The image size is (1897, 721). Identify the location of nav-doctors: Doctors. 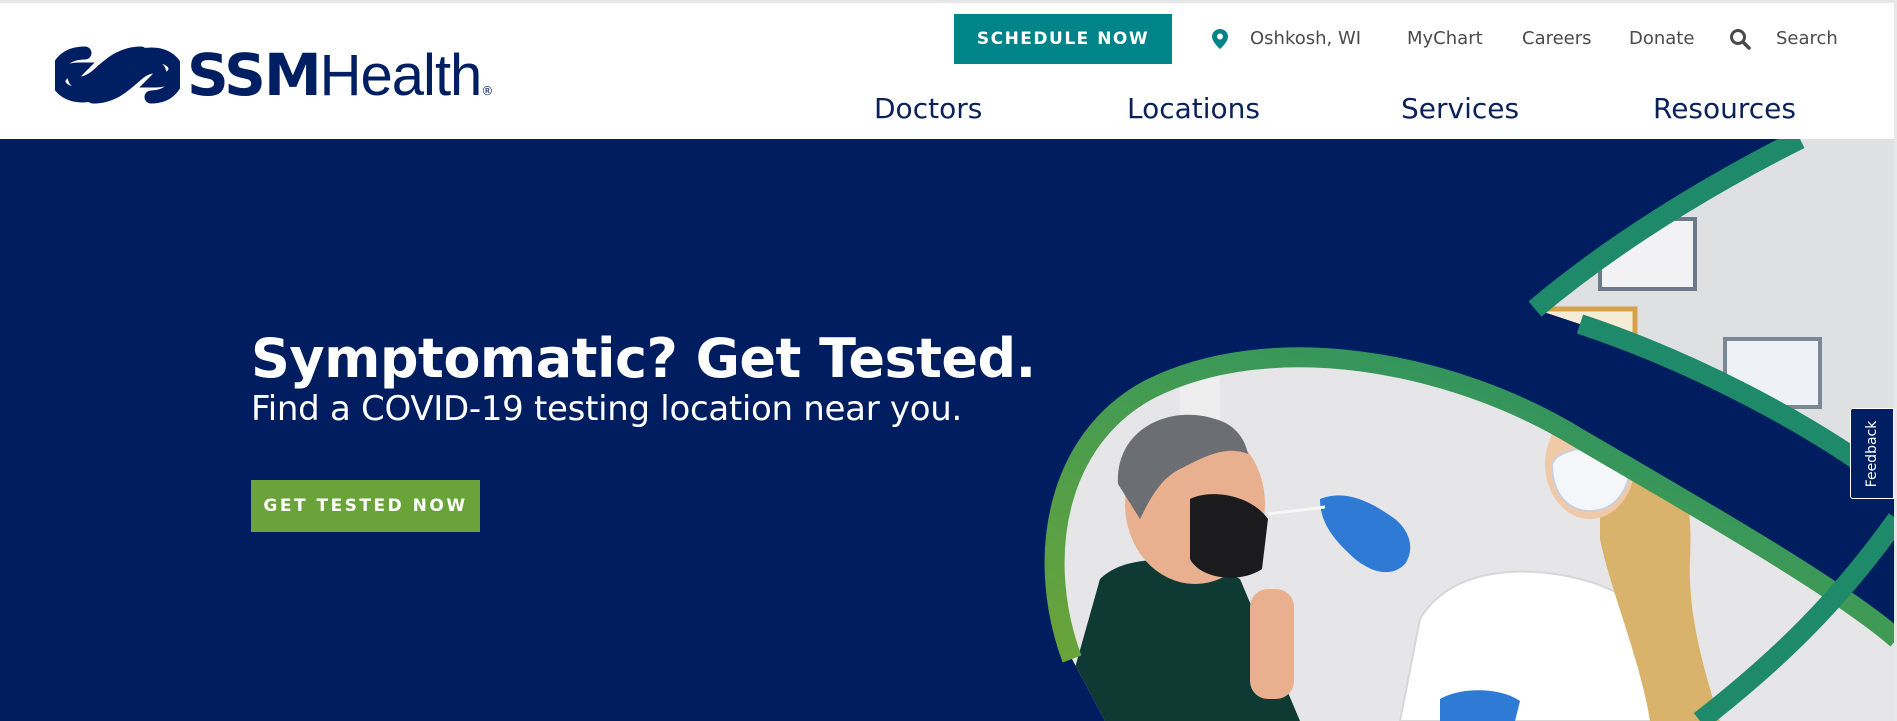
(928, 109).